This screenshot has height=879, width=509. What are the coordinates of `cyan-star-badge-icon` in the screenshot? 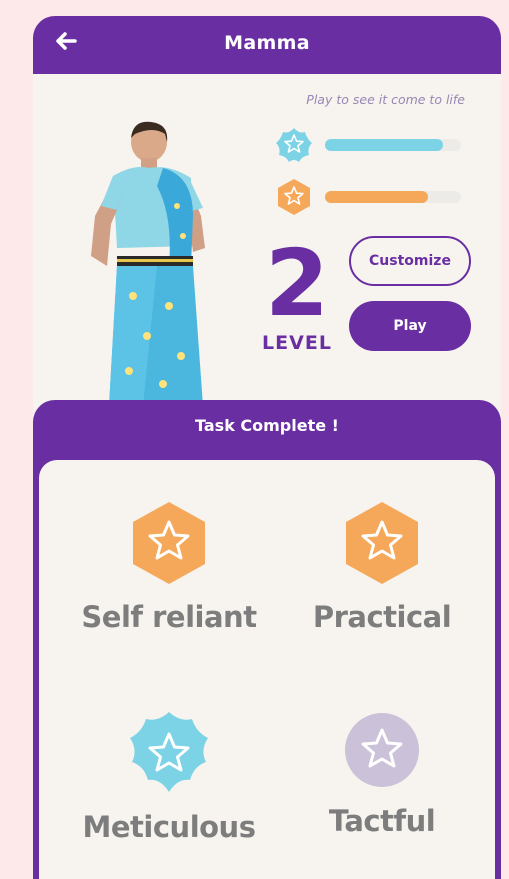 It's located at (294, 145).